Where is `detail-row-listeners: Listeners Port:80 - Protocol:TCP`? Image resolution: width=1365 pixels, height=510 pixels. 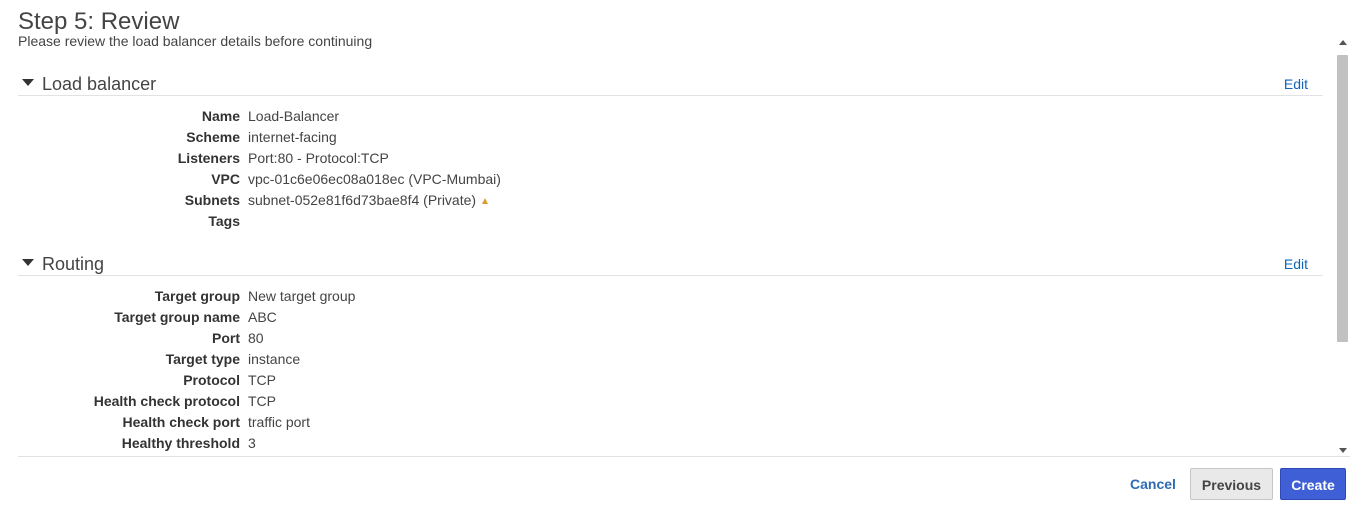
detail-row-listeners: Listeners Port:80 - Protocol:TCP is located at coordinates (670, 158).